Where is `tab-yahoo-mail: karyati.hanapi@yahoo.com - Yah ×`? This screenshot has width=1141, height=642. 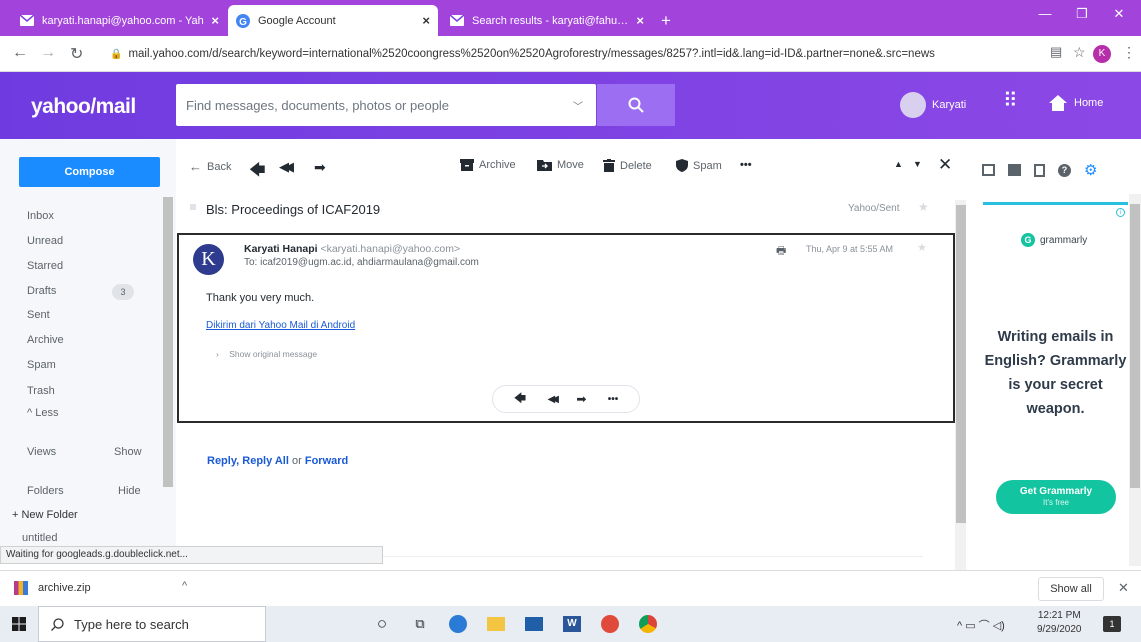 tab-yahoo-mail: karyati.hanapi@yahoo.com - Yah × is located at coordinates (119, 20).